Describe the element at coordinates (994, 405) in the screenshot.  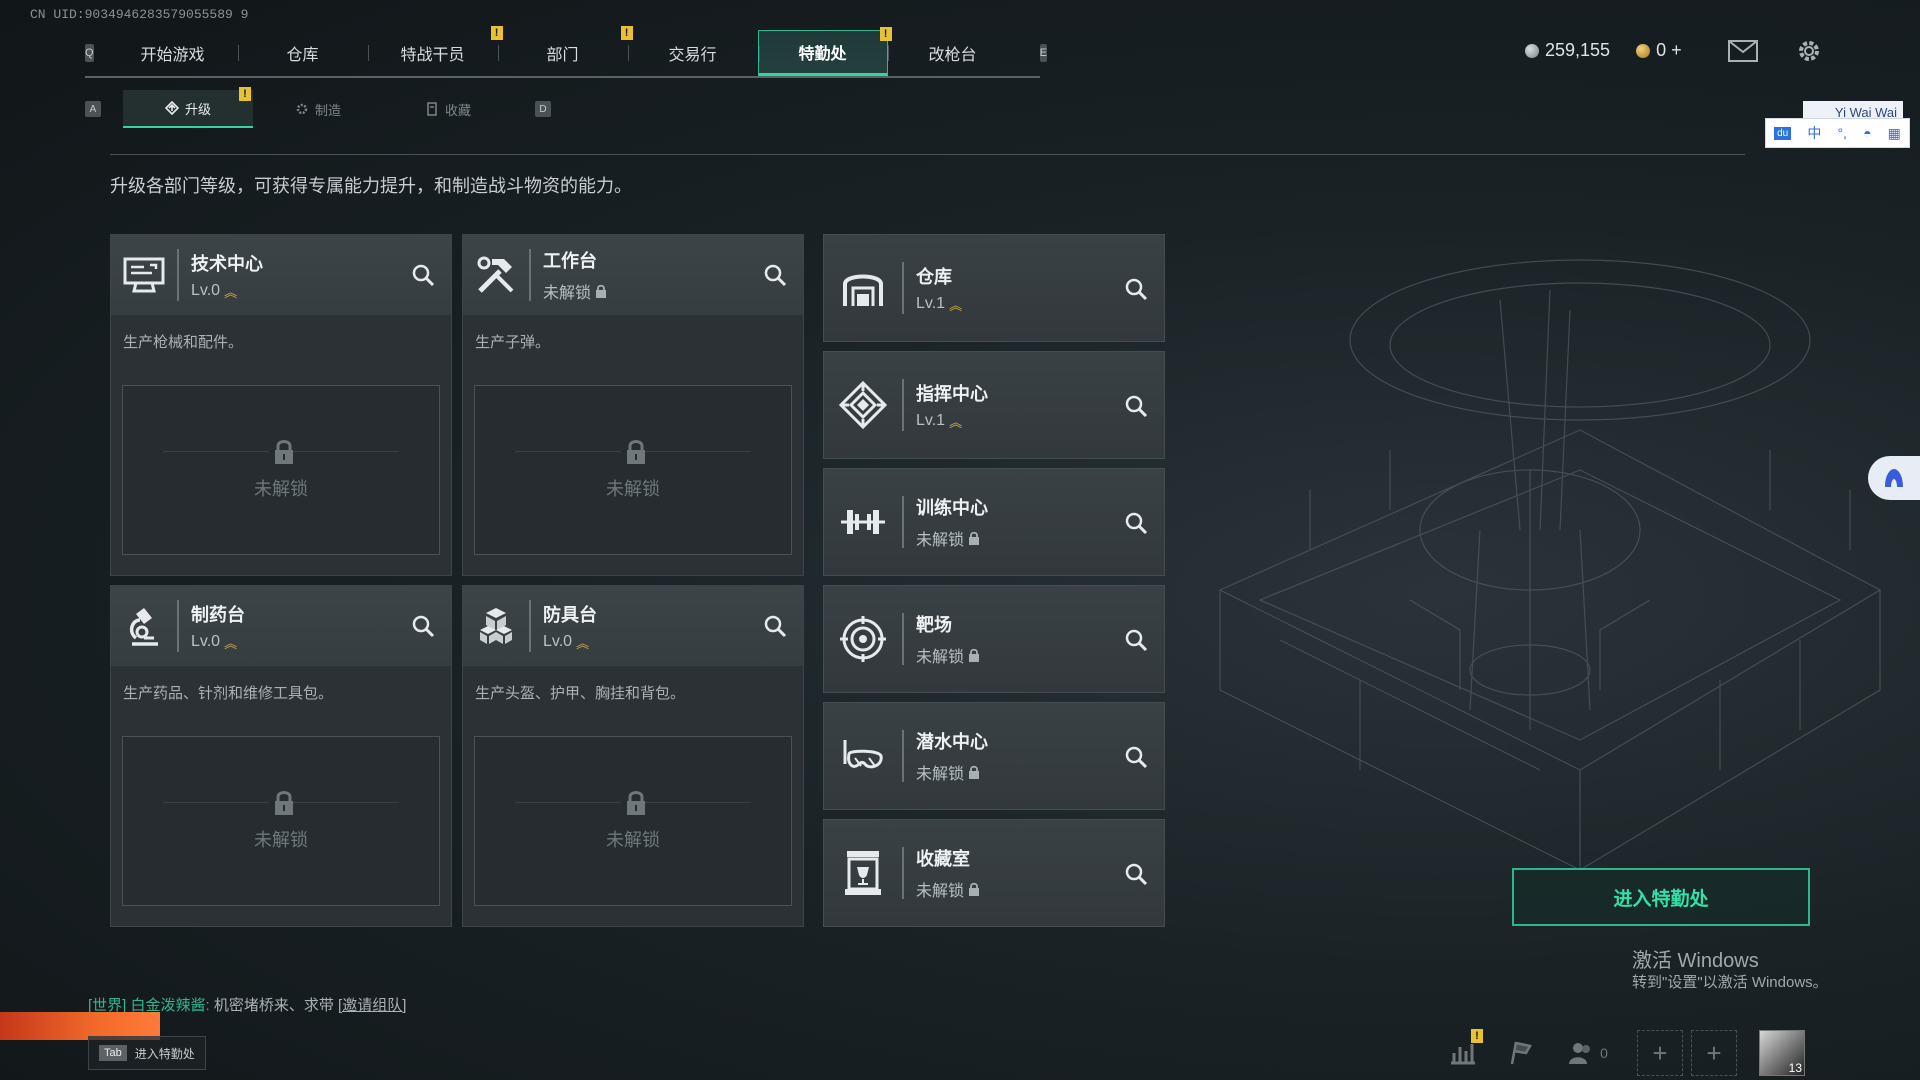
I see `facility-card: 指挥中心 Lv.1 ︽` at that location.